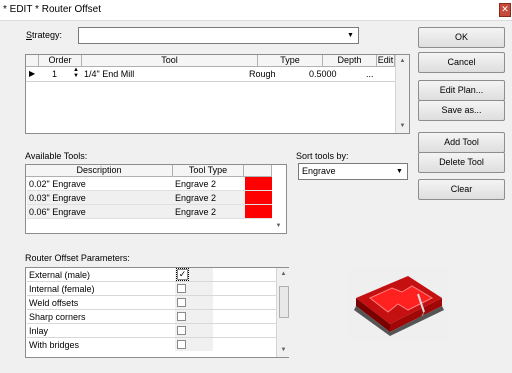 The width and height of the screenshot is (512, 373). I want to click on title-bar: * EDIT * Router Offset ✕, so click(256, 10).